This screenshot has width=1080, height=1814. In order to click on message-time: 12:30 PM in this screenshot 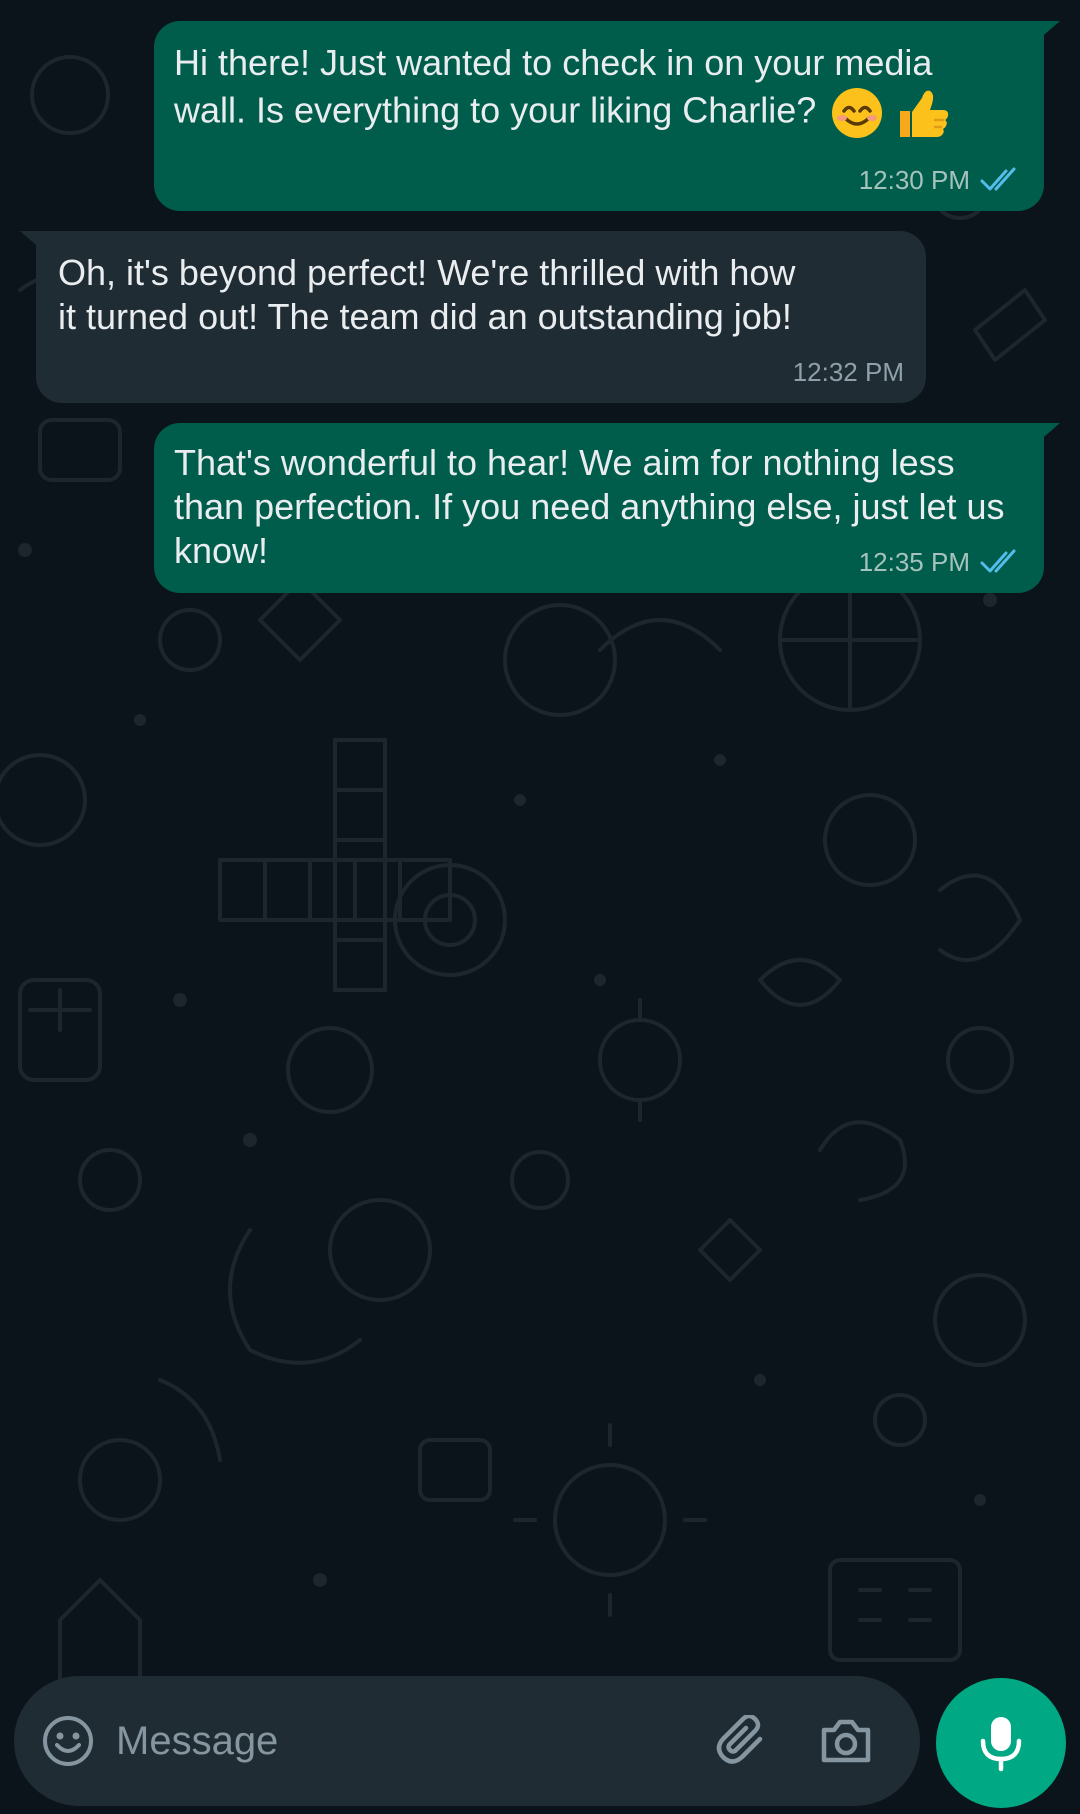, I will do `click(914, 180)`.